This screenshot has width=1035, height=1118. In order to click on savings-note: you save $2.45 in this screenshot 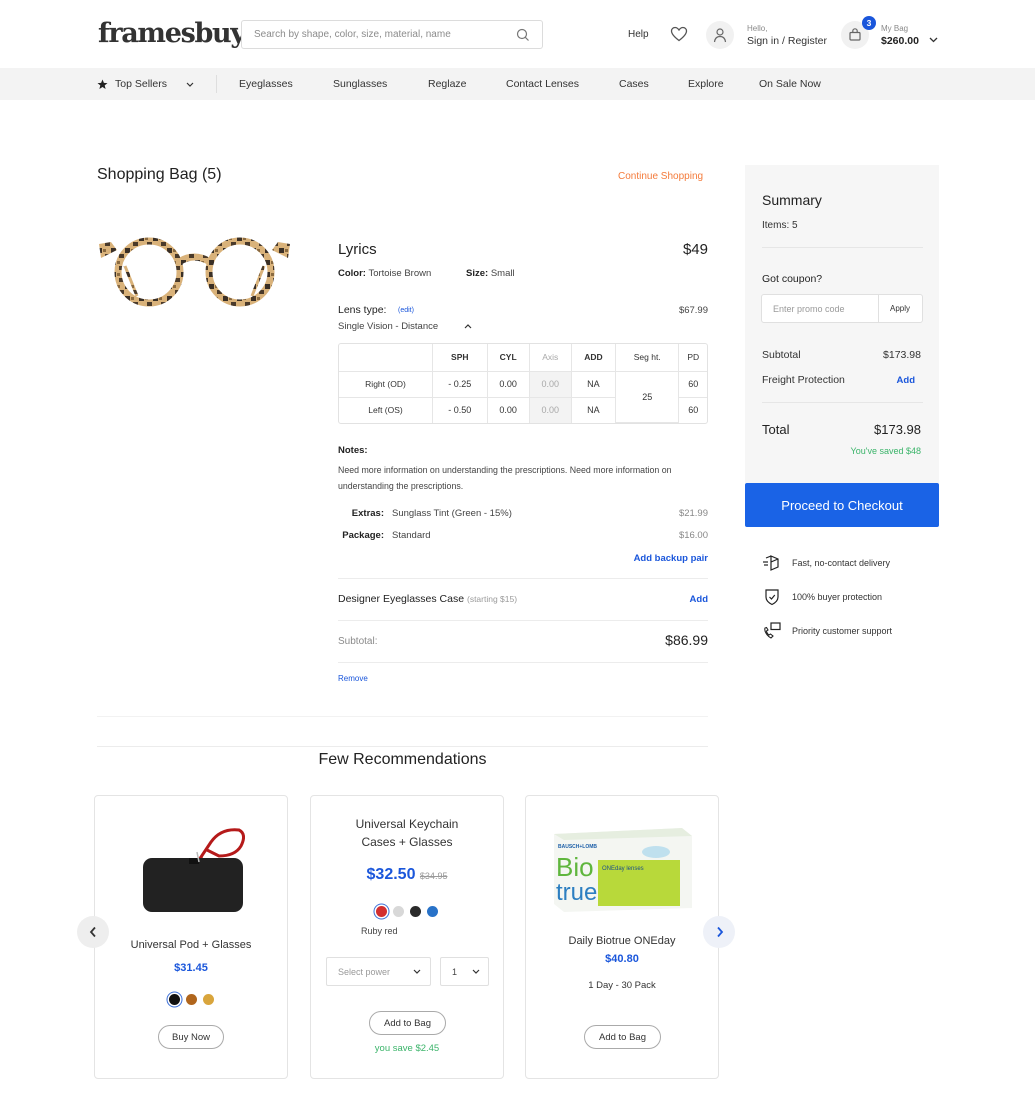, I will do `click(407, 1048)`.